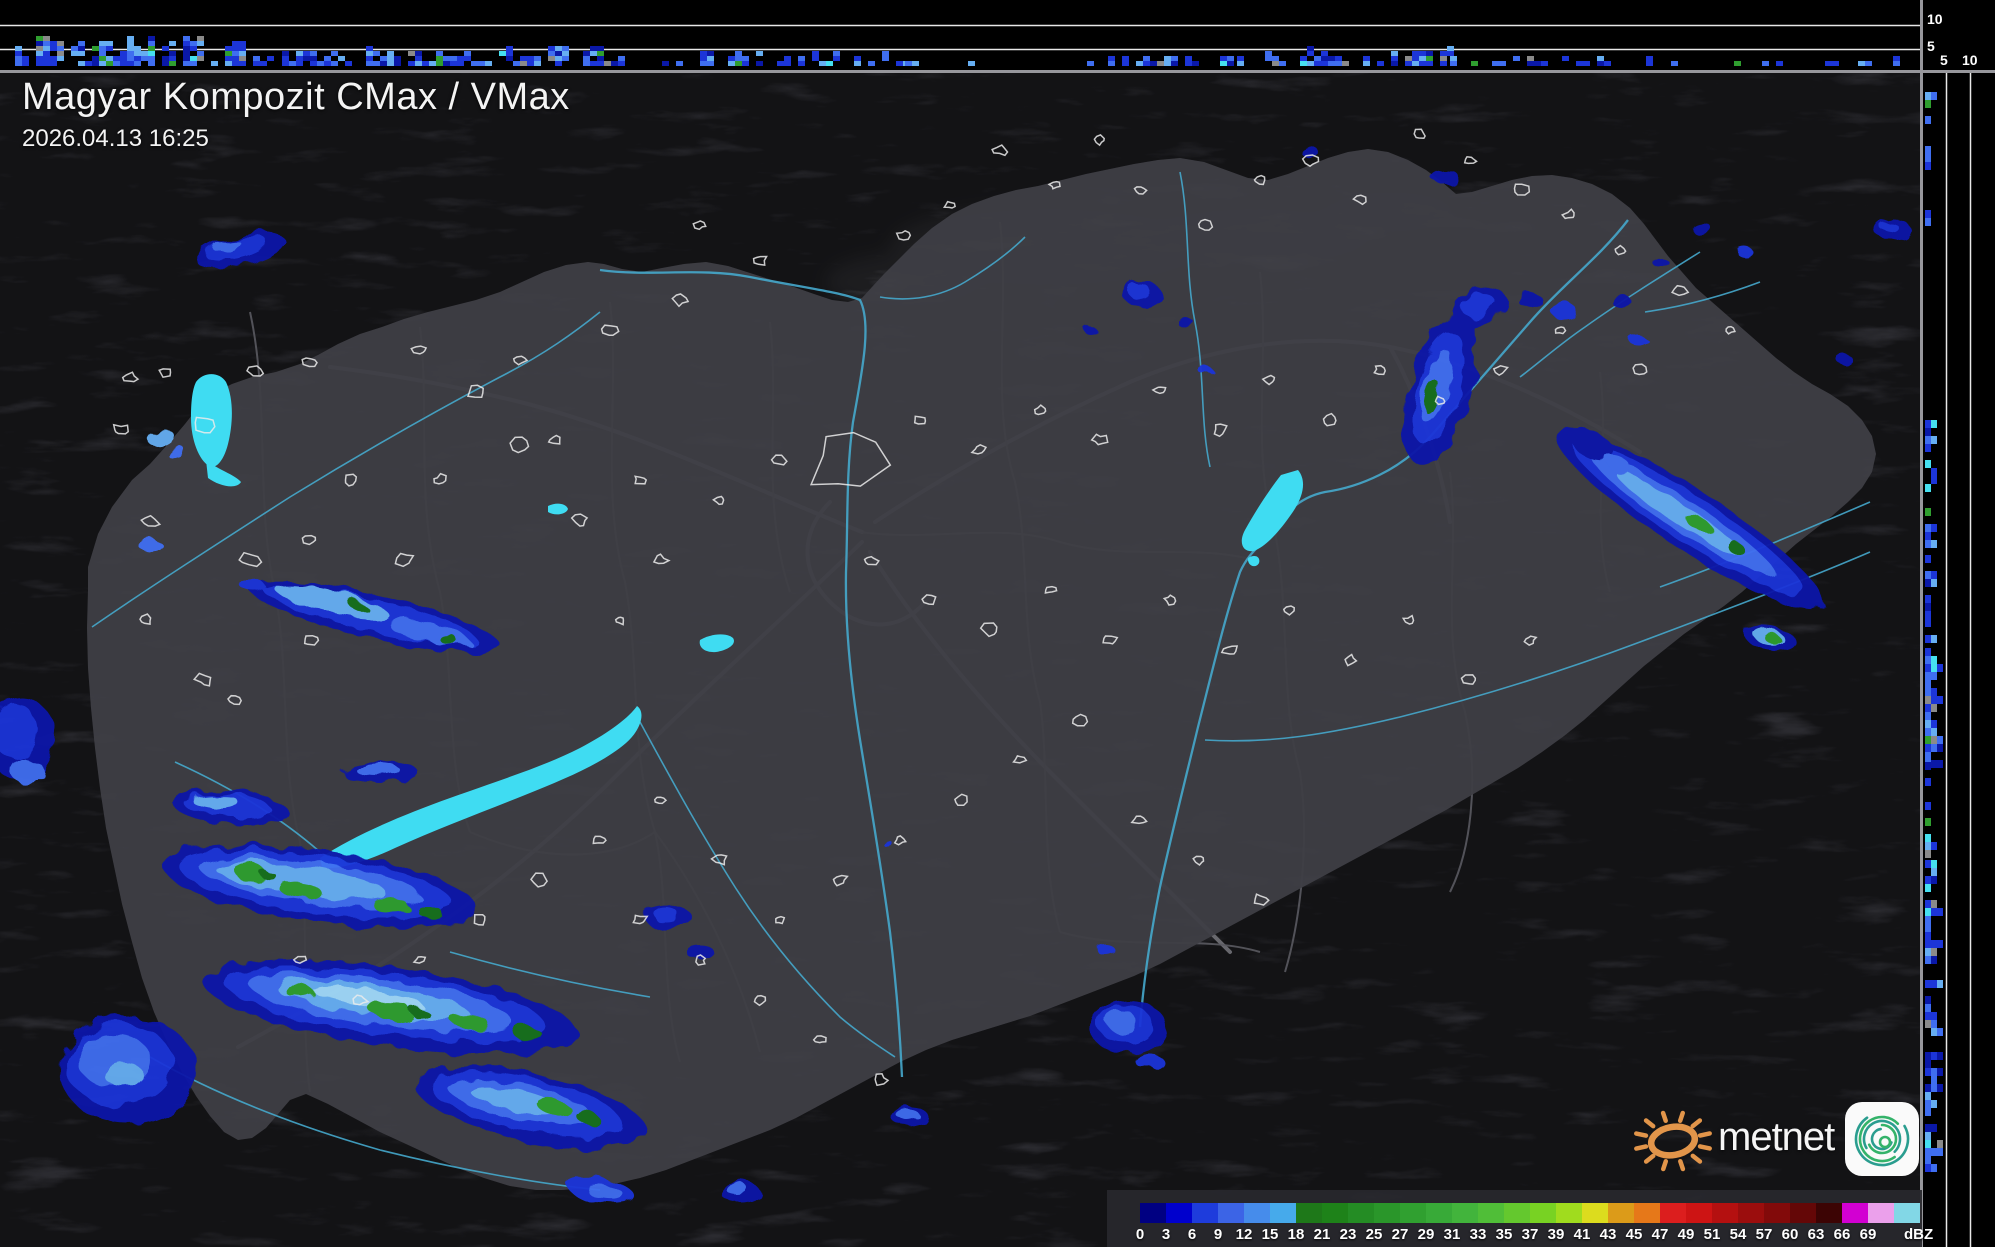  I want to click on axis-label-5km-h: 5, so click(1944, 60).